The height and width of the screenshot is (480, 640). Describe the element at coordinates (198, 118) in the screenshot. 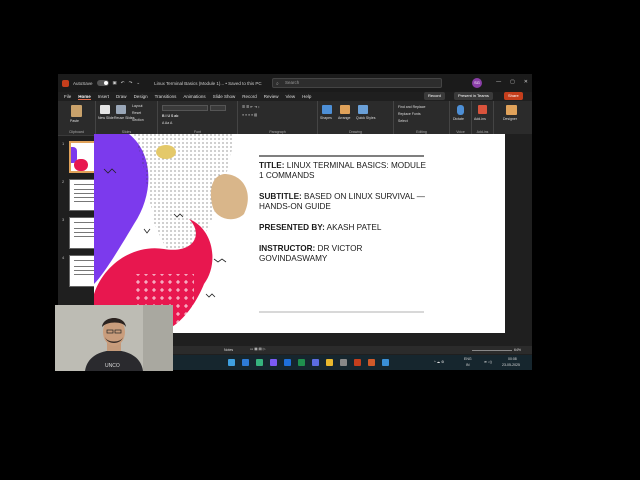

I see `font-group: B I U S ab A Aa A Font` at that location.